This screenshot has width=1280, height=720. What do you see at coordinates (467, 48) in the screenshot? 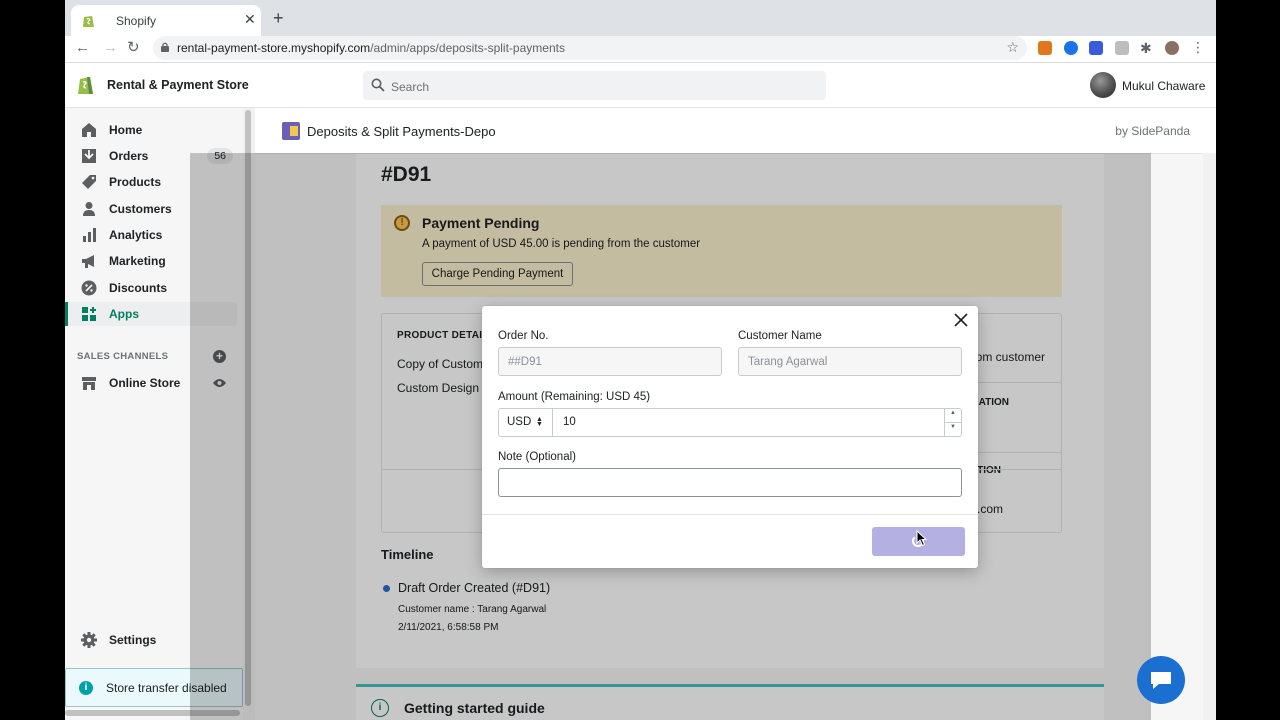
I see `url-path: /admin/apps/deposits-split-payments` at bounding box center [467, 48].